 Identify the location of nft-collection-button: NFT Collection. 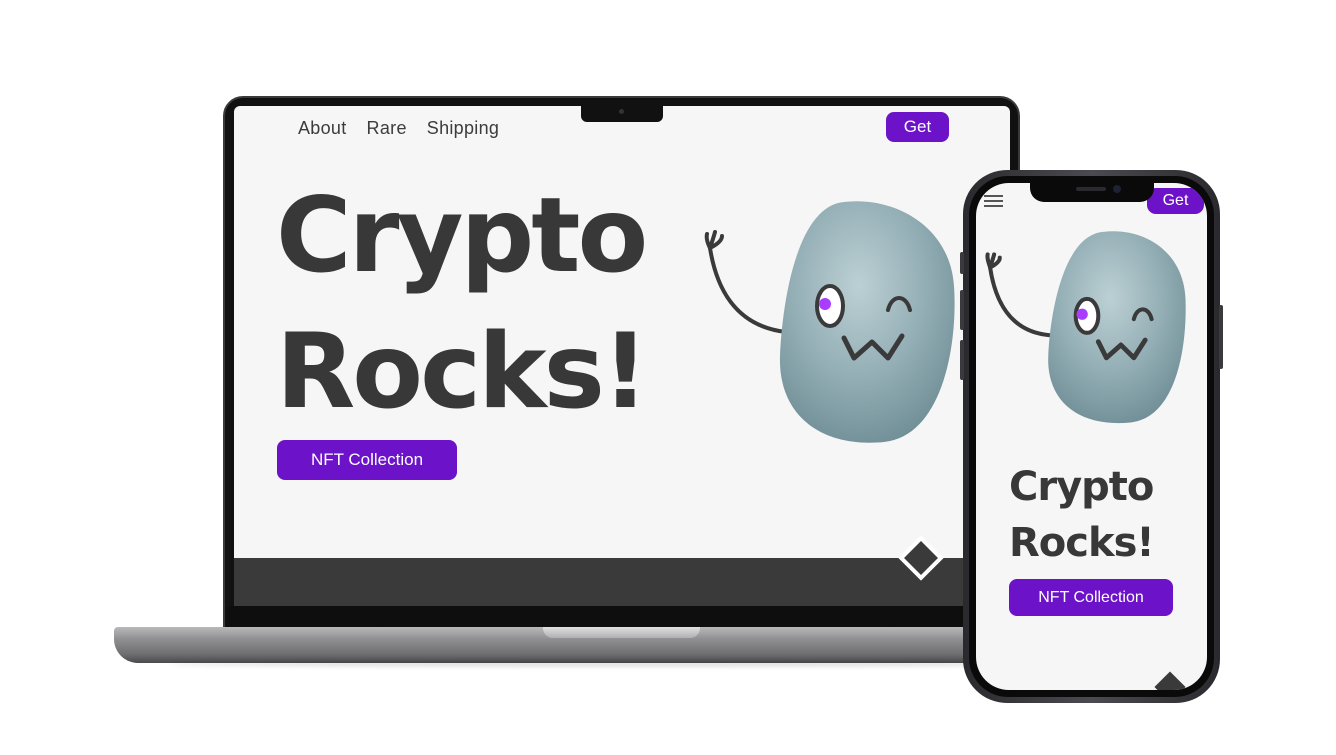
(367, 460).